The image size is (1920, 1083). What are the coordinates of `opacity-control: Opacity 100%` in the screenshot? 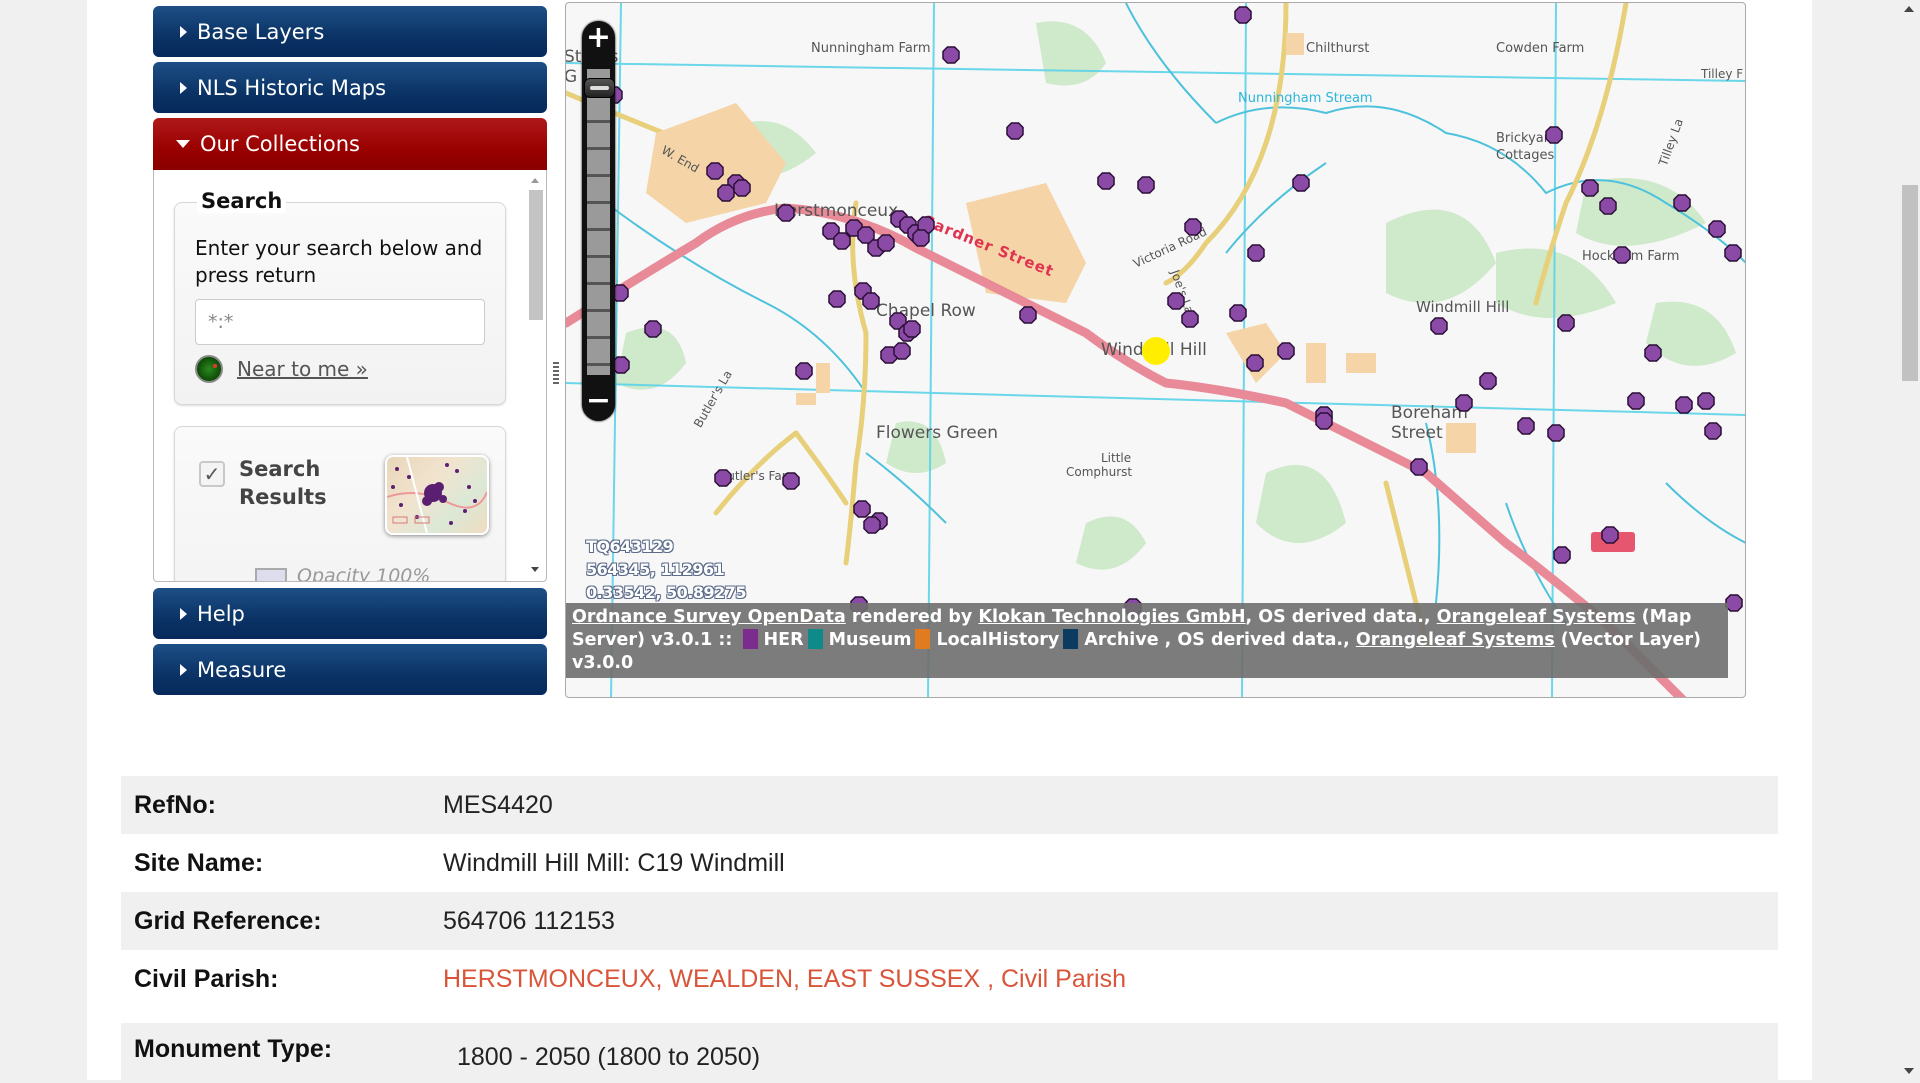 It's located at (343, 573).